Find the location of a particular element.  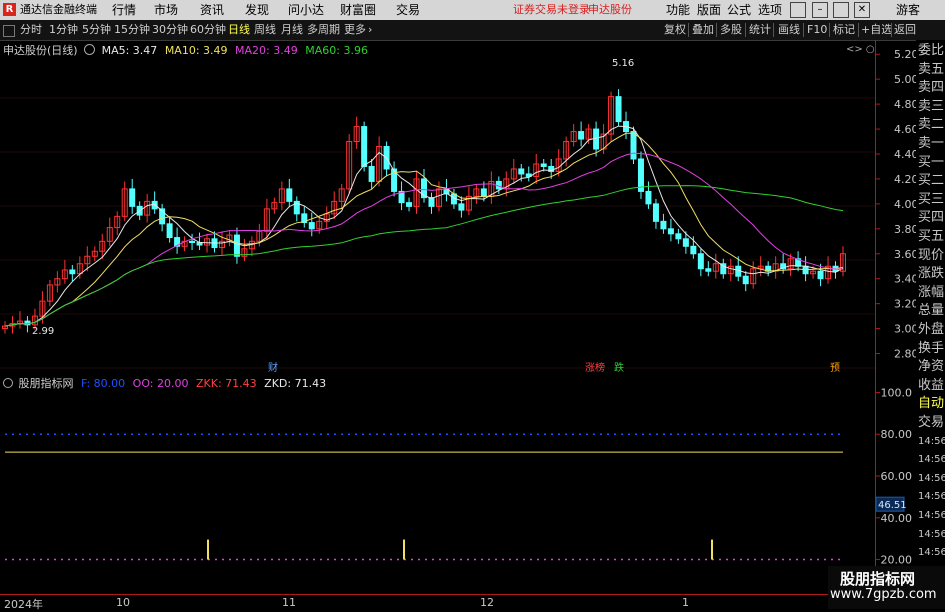

menu-wealth-circle: 财富圈 is located at coordinates (358, 10).